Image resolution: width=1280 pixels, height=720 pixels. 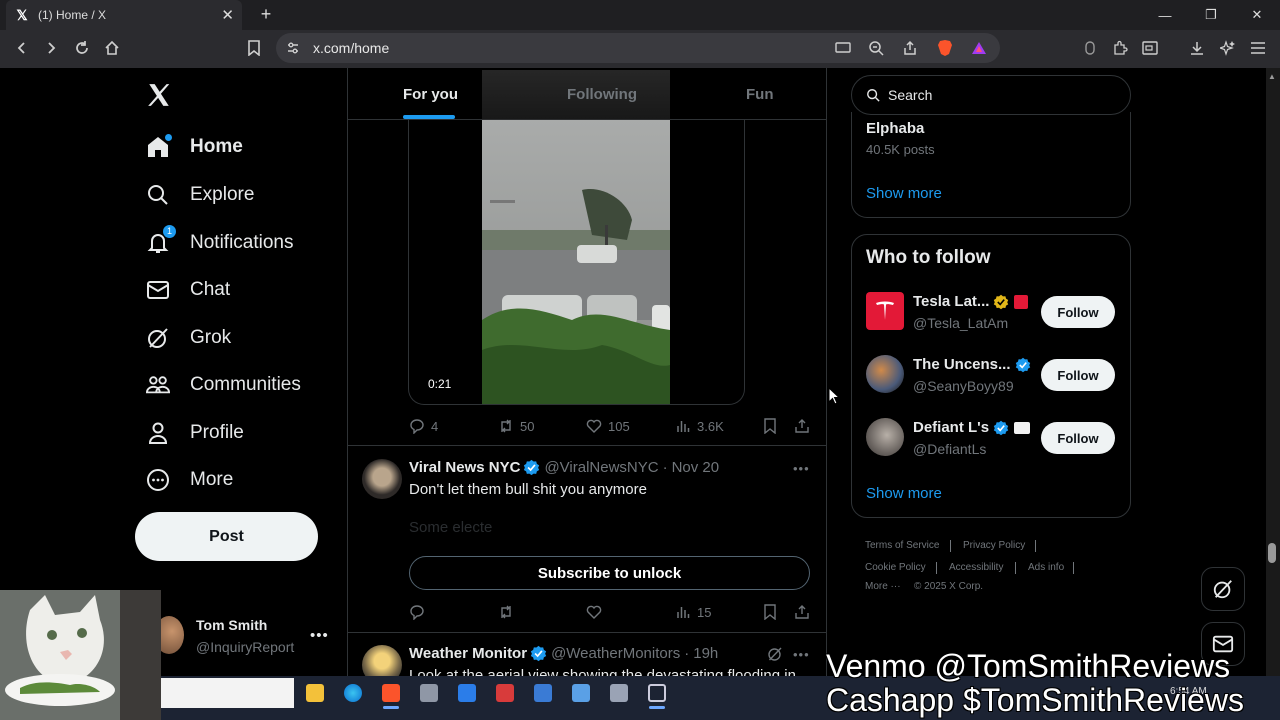 What do you see at coordinates (904, 493) in the screenshot?
I see `who-to-follow-show-more-link: Show more` at bounding box center [904, 493].